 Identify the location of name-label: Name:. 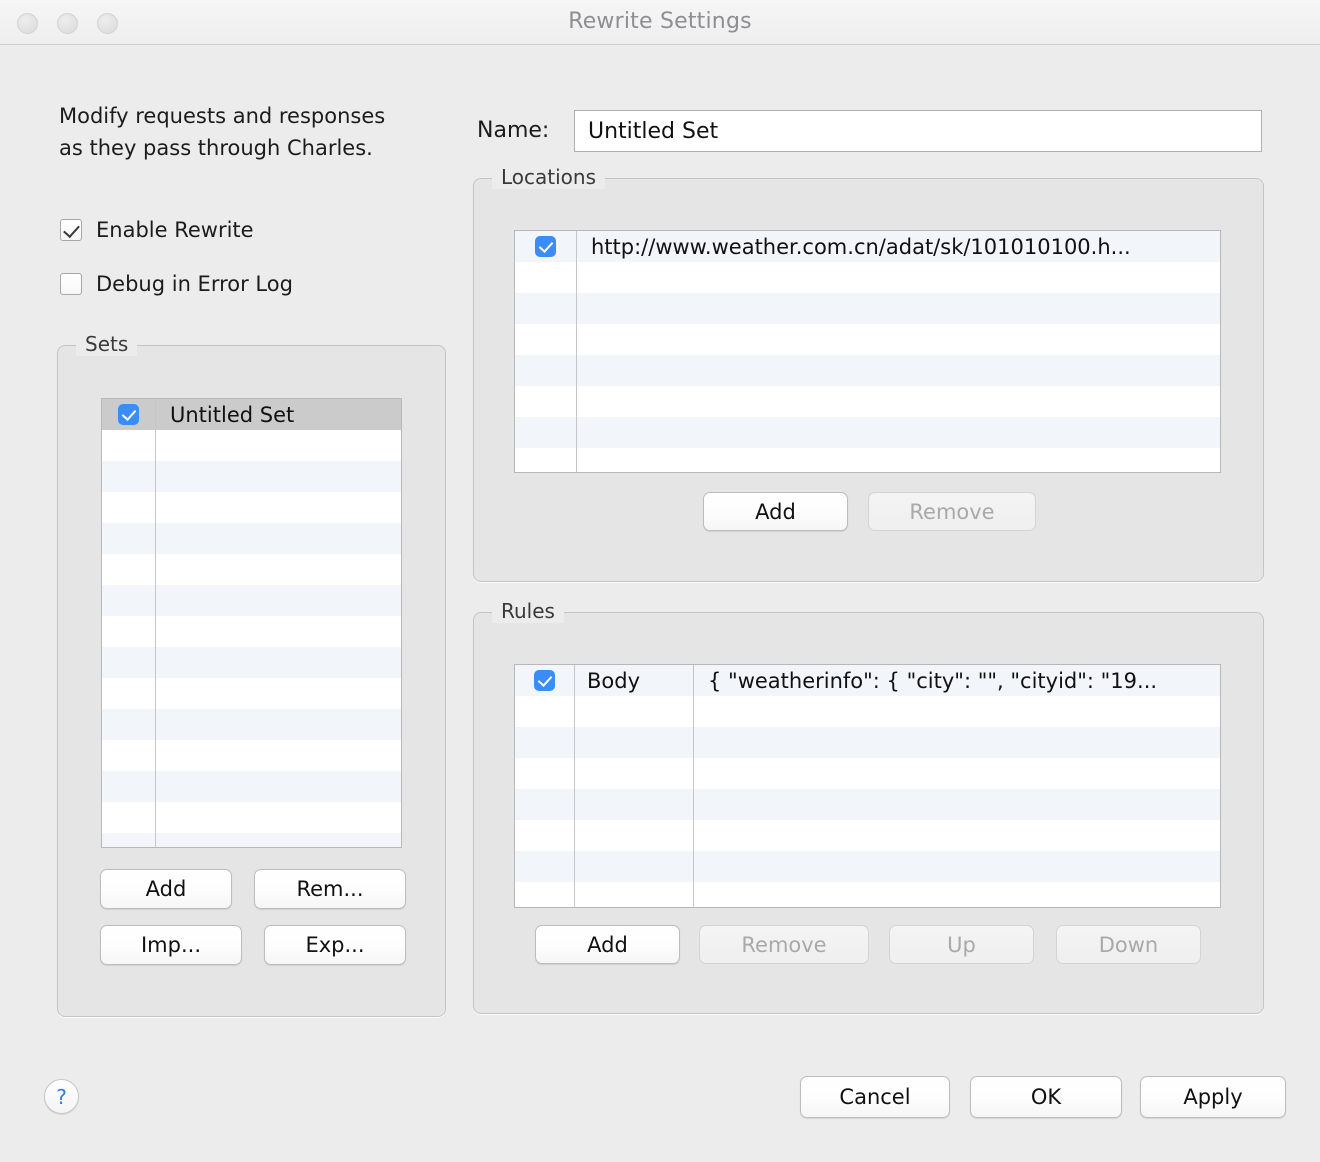
(513, 130).